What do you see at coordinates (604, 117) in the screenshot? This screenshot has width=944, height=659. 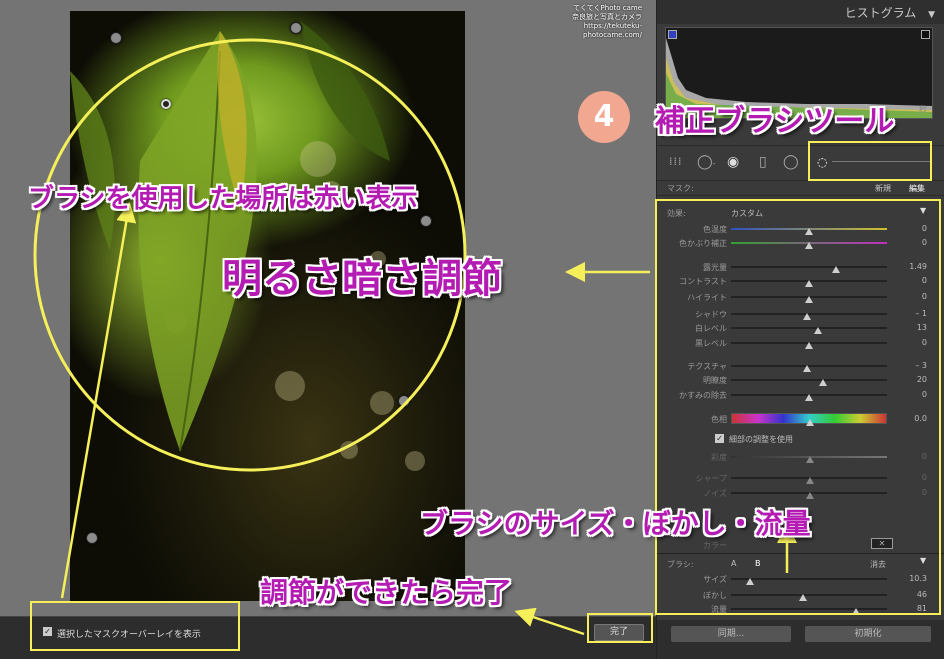 I see `step-number-badge: 4` at bounding box center [604, 117].